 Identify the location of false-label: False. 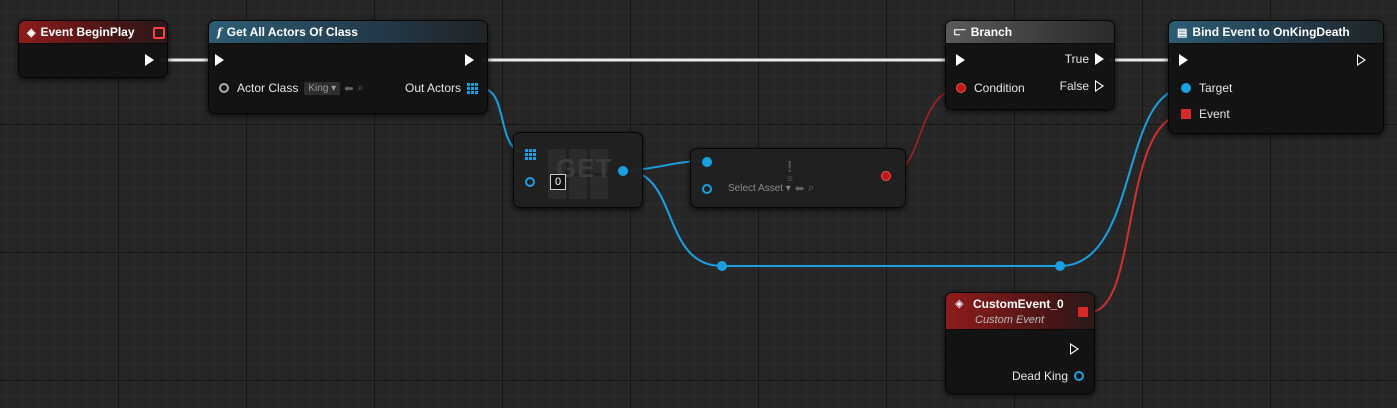
(1074, 86).